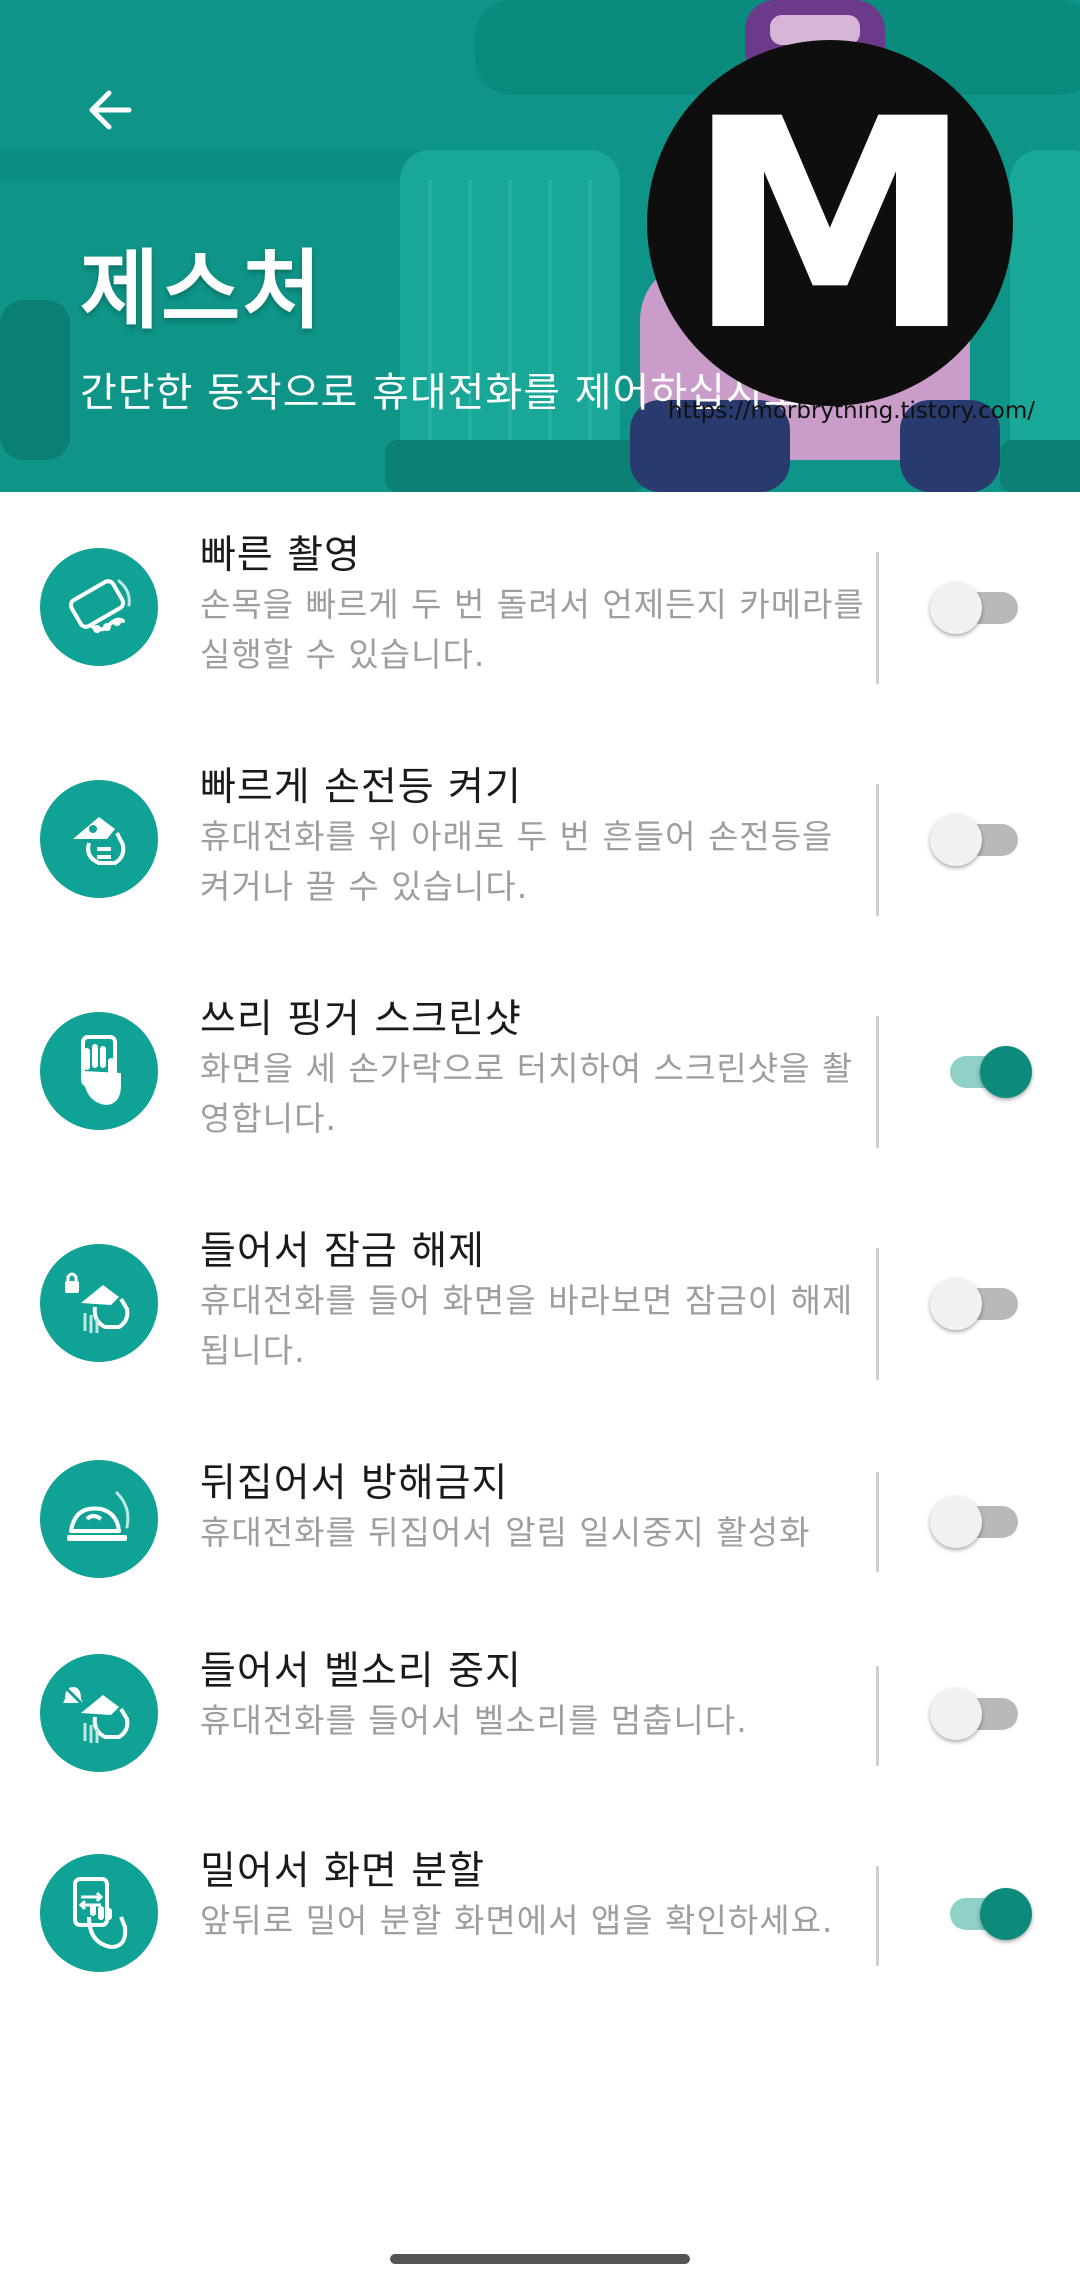 The image size is (1080, 2292). I want to click on arrow-left-icon, so click(110, 110).